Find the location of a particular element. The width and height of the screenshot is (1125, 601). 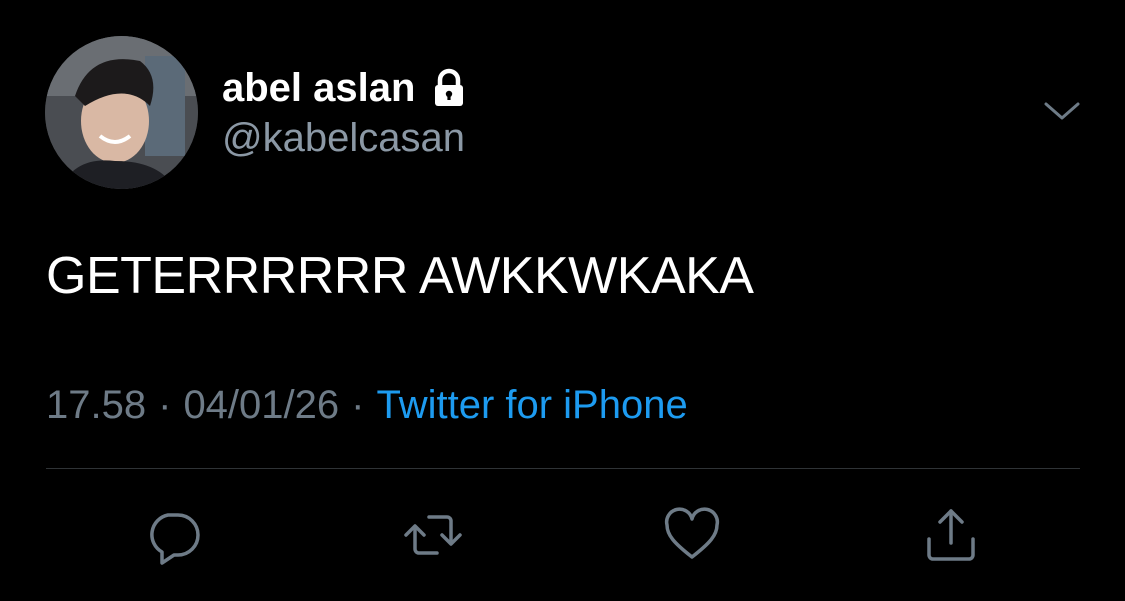

share-button is located at coordinates (951, 535).